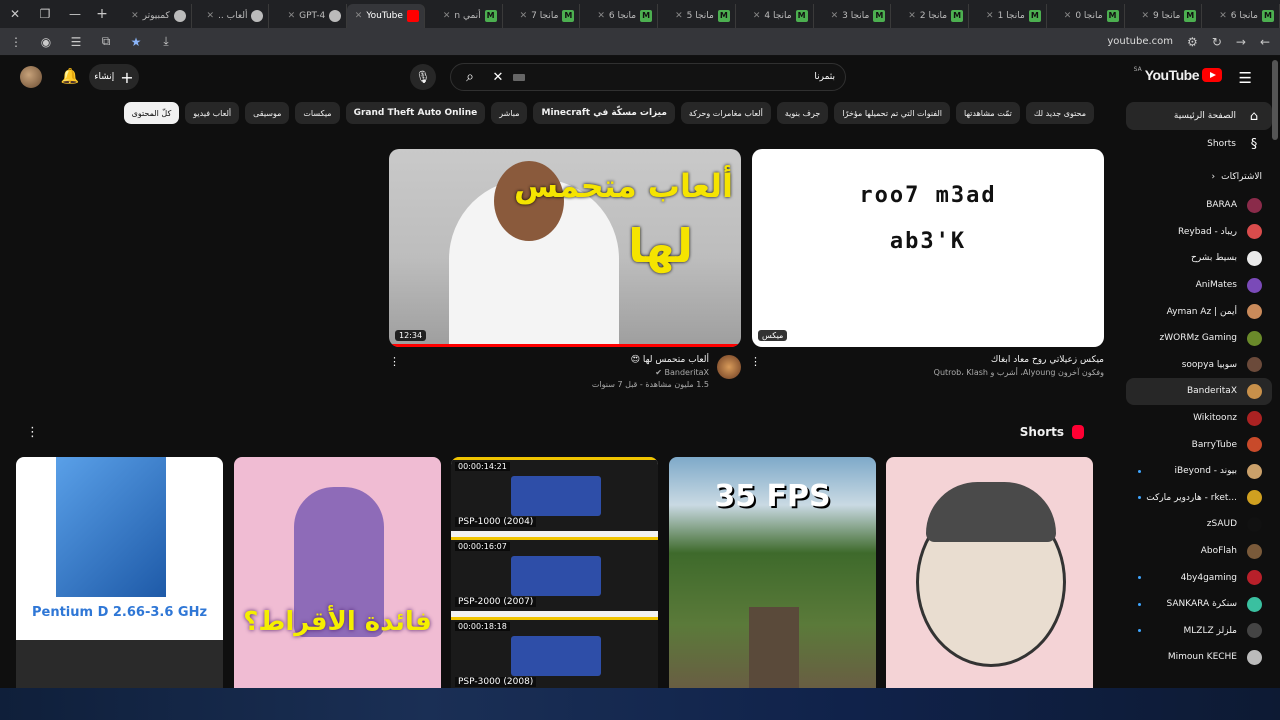  Describe the element at coordinates (1275, 100) in the screenshot. I see `page-scrollbar` at that location.